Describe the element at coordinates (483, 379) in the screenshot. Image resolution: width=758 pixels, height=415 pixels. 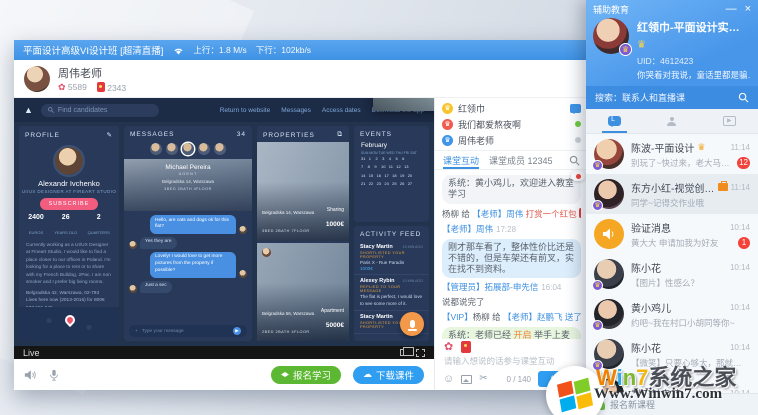
I see `screenshot-icon: ✂` at that location.